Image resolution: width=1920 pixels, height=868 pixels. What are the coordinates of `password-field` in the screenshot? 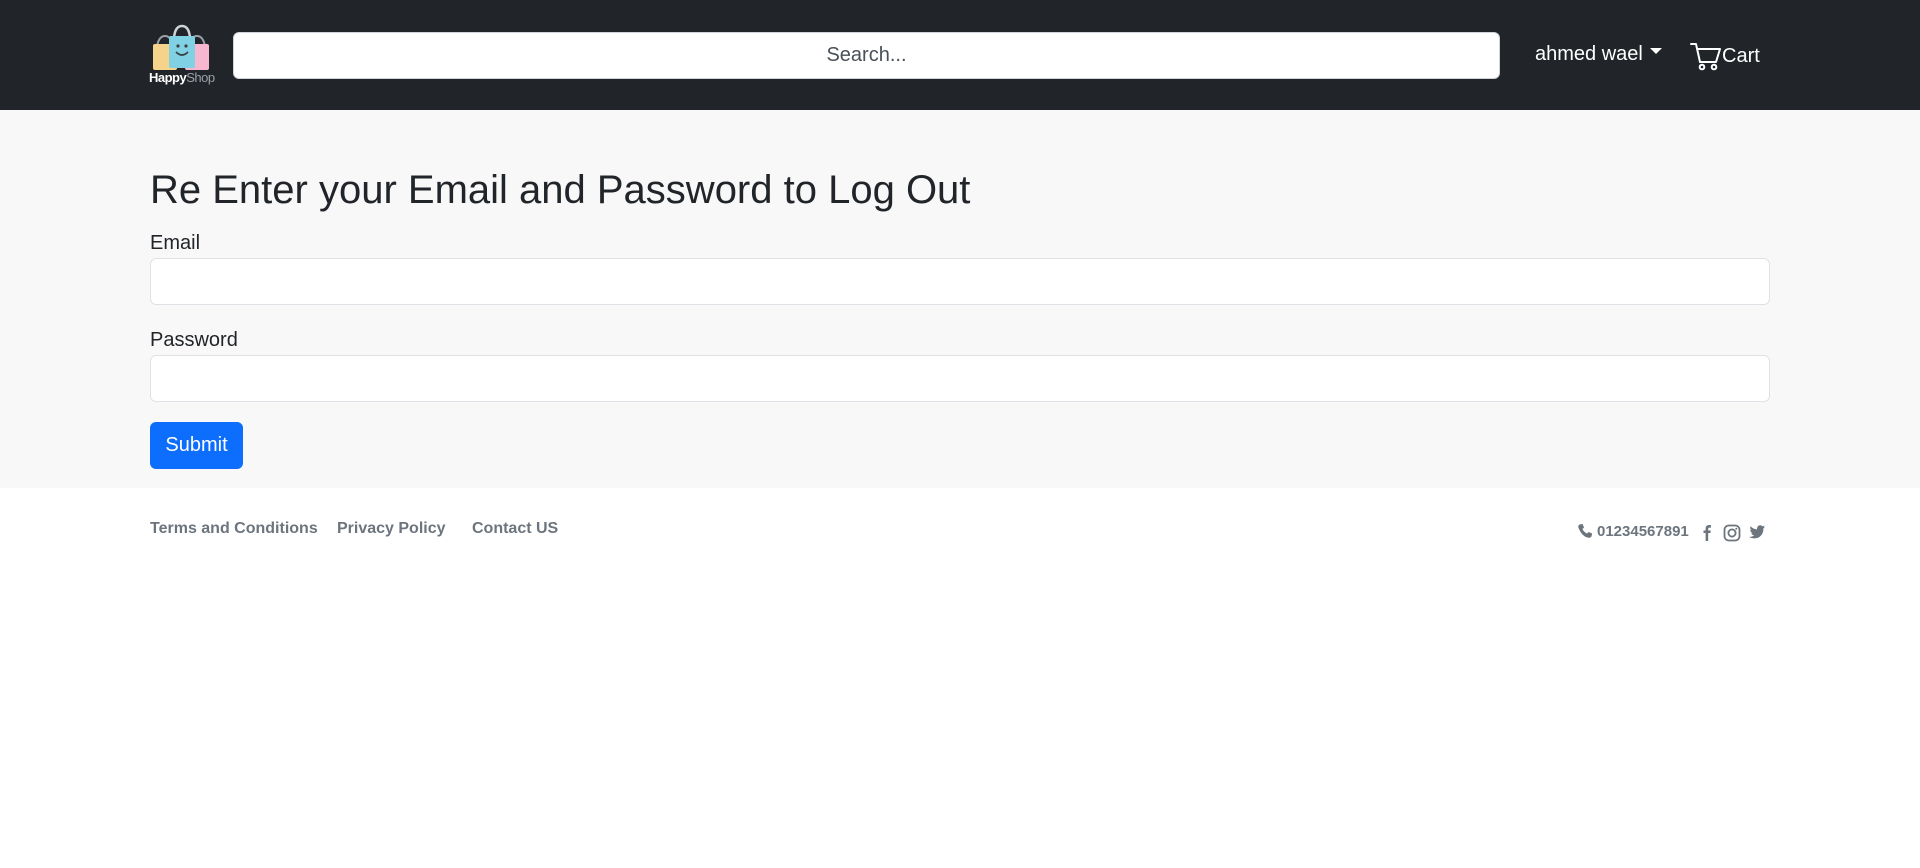 It's located at (960, 378).